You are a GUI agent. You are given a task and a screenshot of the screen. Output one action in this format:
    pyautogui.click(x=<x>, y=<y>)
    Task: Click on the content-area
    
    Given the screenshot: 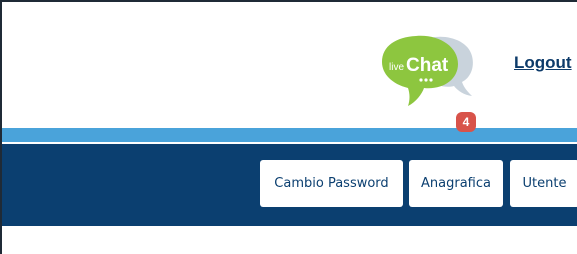 What is the action you would take?
    pyautogui.click(x=289, y=240)
    